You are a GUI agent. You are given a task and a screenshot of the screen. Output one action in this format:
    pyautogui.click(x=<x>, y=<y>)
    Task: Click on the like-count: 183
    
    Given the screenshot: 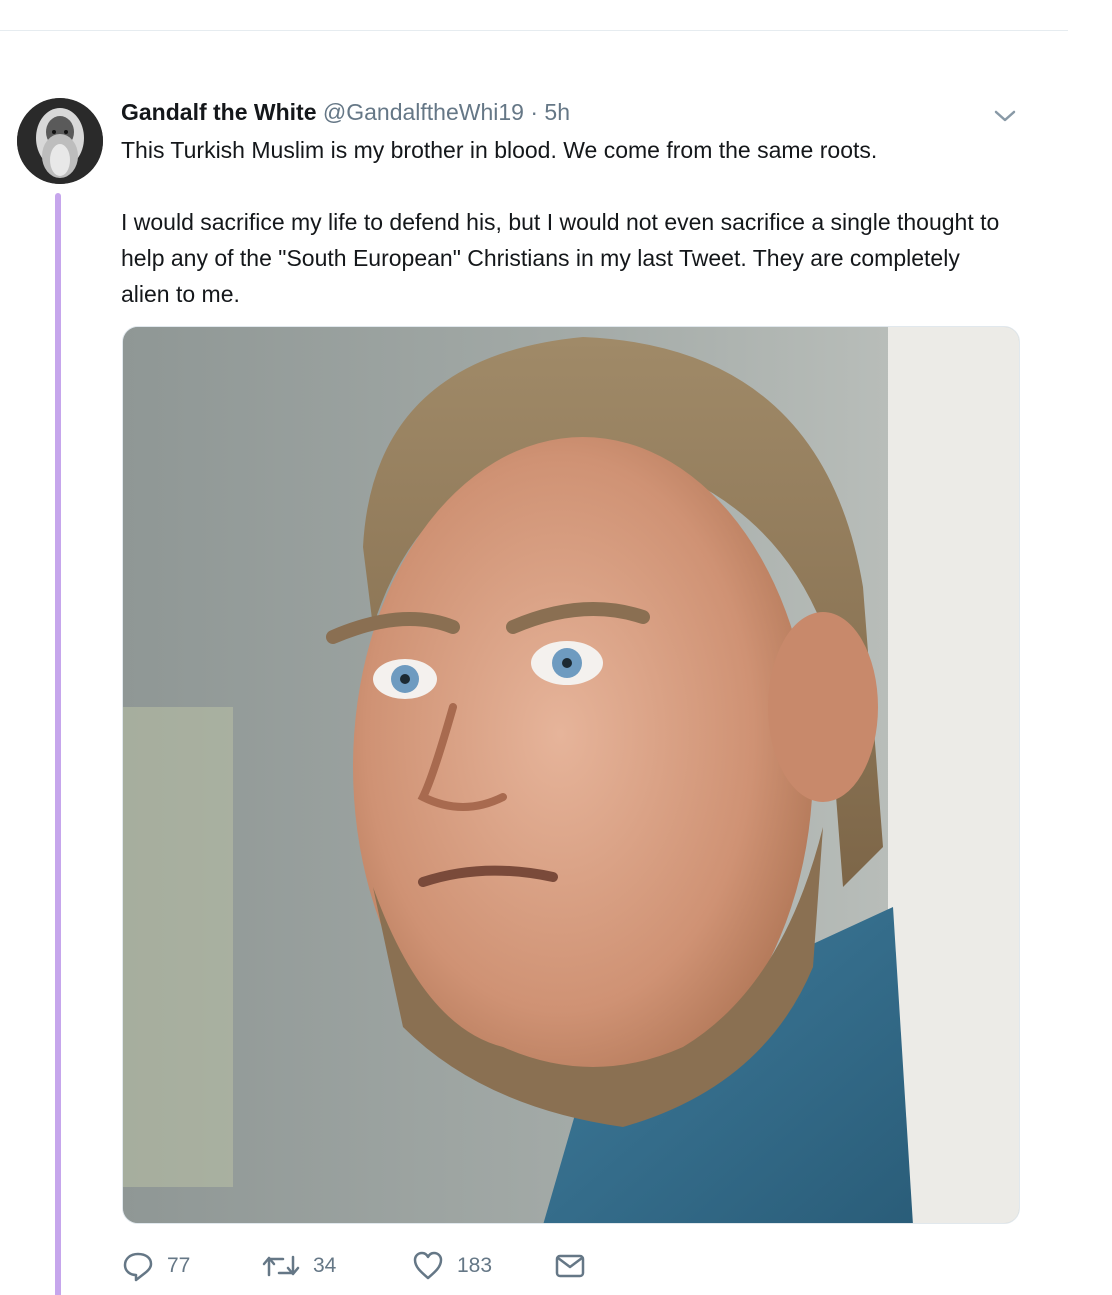 What is the action you would take?
    pyautogui.click(x=475, y=1265)
    